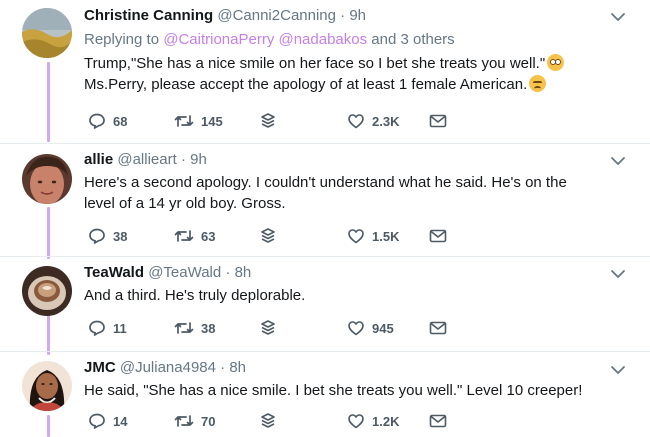  I want to click on like-count: 1.2K, so click(386, 421).